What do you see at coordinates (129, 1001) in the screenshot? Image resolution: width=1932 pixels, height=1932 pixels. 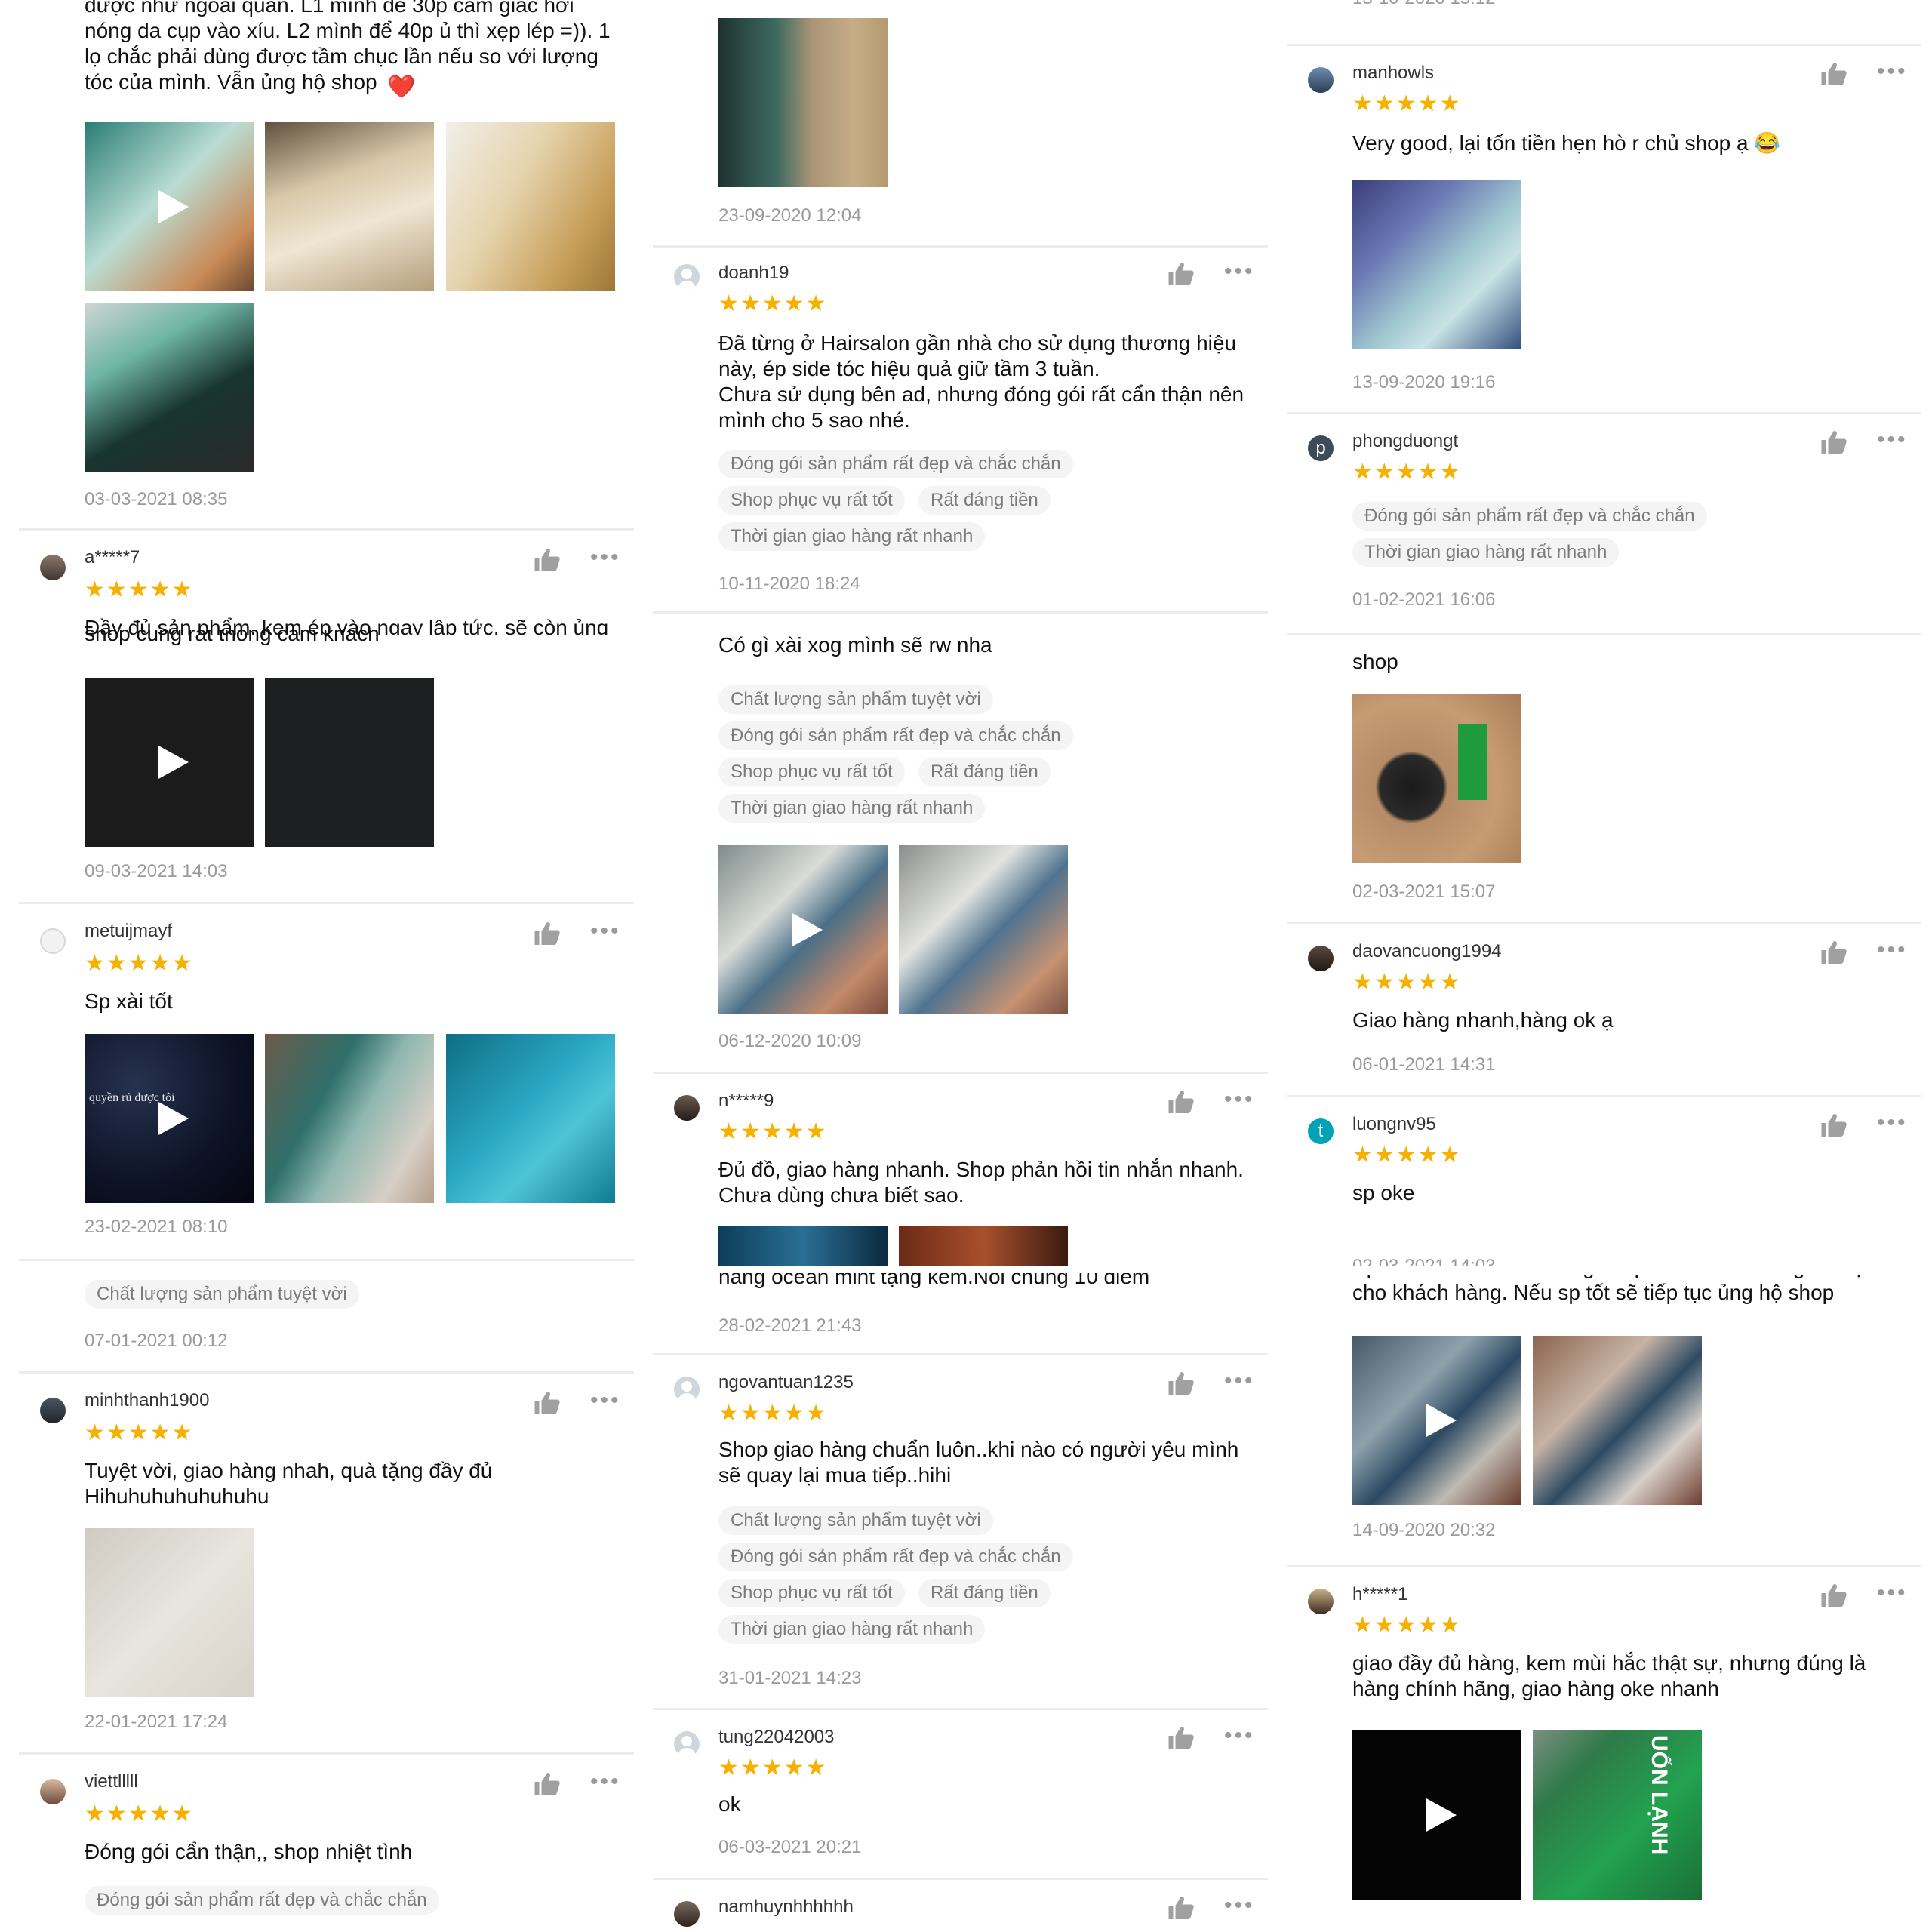 I see `review-text: Sp xài tốt` at bounding box center [129, 1001].